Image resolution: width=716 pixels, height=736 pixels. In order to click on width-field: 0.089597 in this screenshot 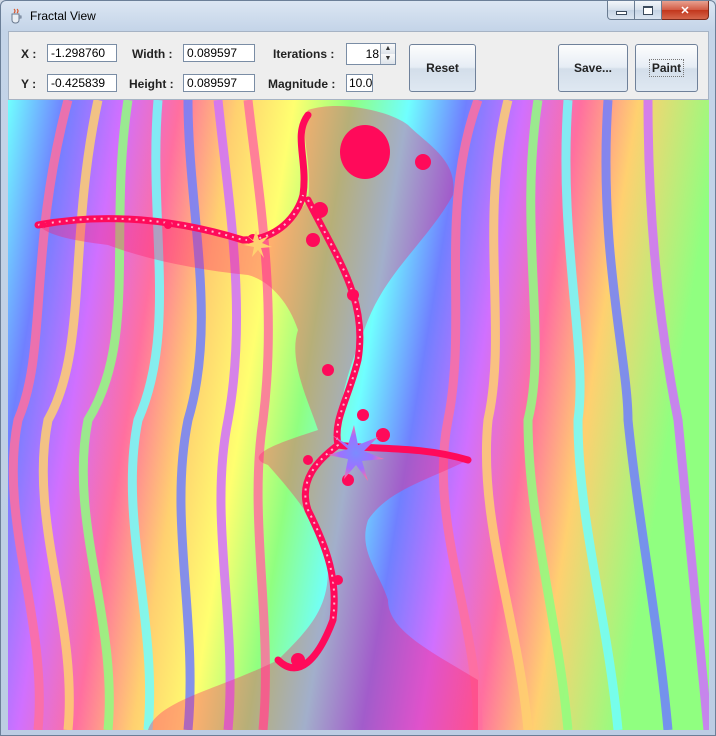, I will do `click(219, 53)`.